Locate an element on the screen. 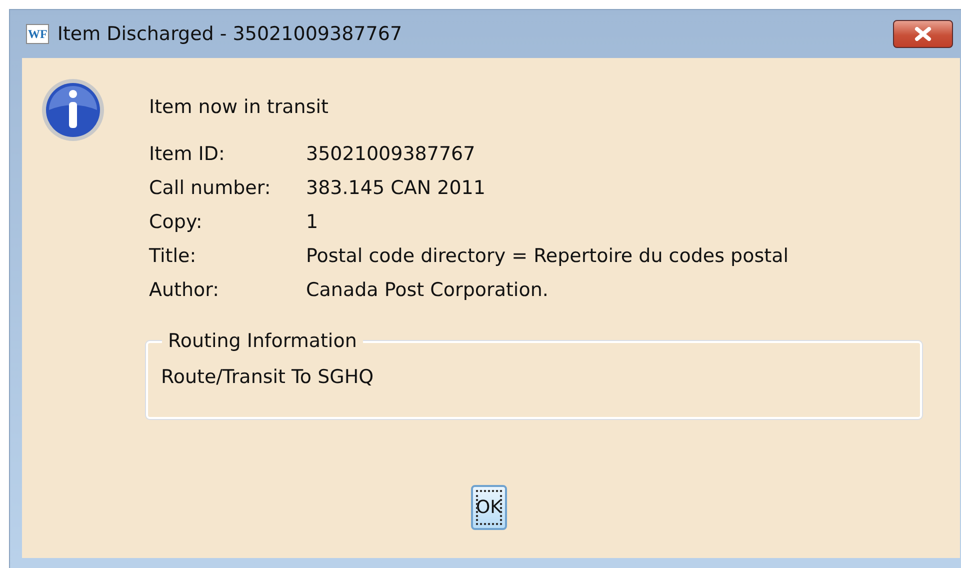 This screenshot has height=568, width=961. field-label: Author: is located at coordinates (184, 290).